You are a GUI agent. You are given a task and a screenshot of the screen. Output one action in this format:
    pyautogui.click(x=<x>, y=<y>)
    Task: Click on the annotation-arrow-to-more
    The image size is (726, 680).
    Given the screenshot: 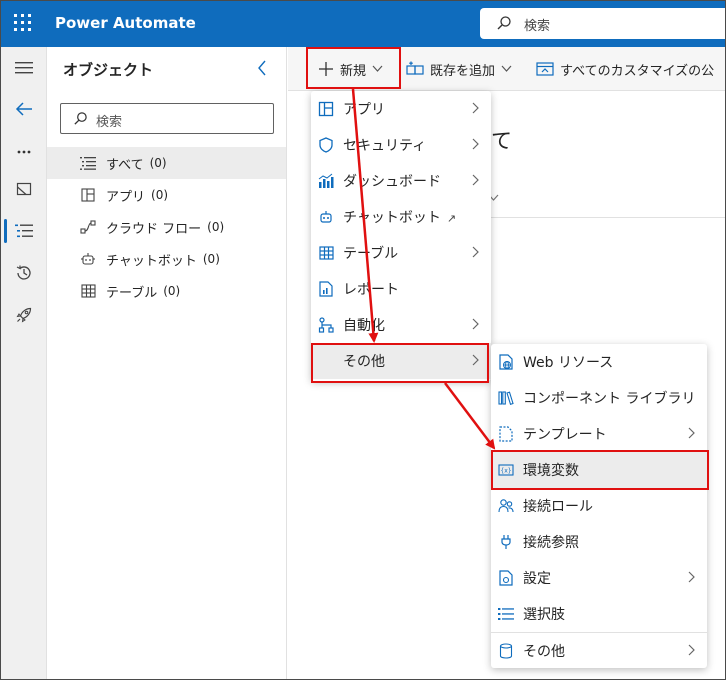 What is the action you would take?
    pyautogui.click(x=365, y=215)
    